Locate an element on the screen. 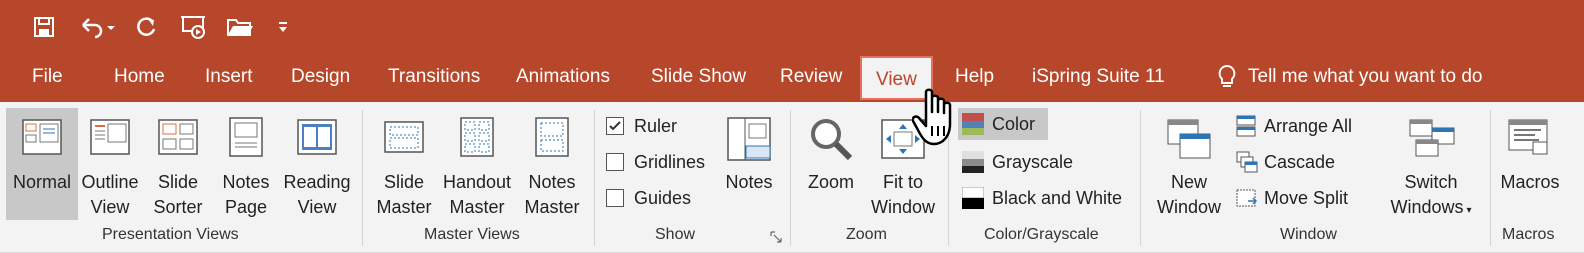 The width and height of the screenshot is (1584, 253). show-label: Show is located at coordinates (675, 234).